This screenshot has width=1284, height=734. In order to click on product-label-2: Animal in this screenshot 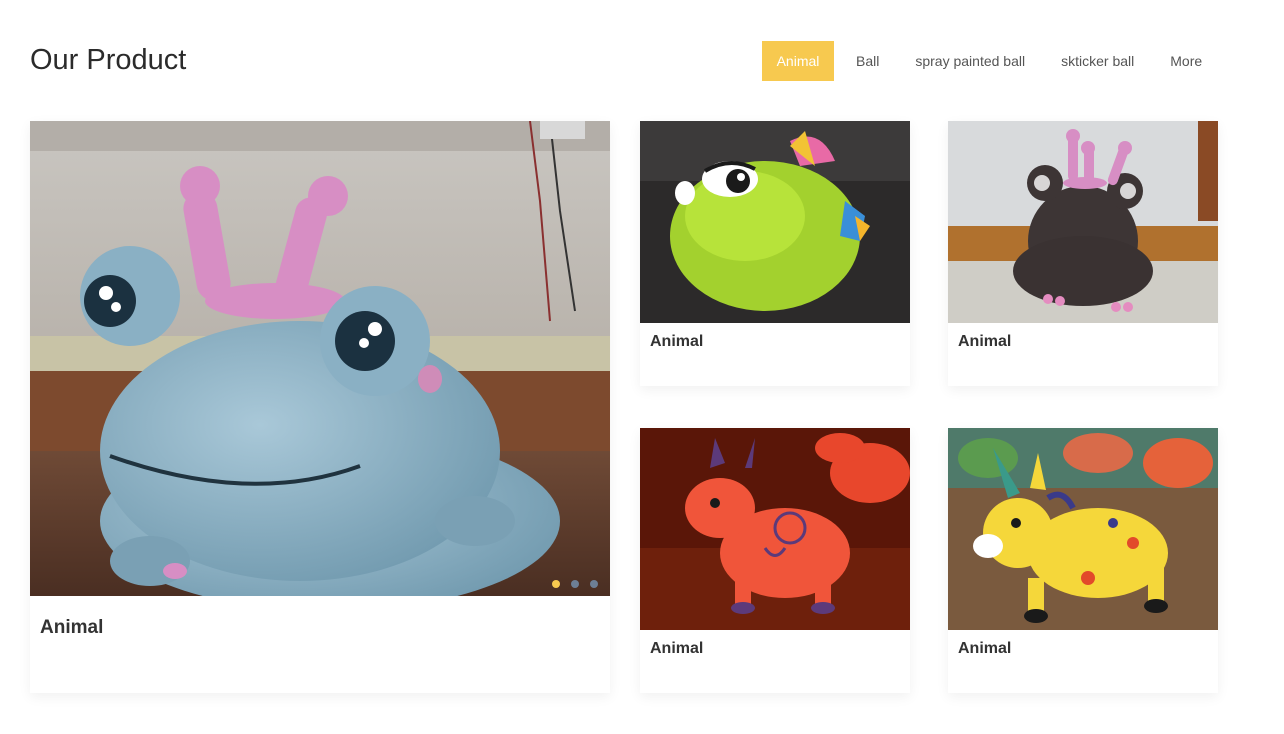, I will do `click(1083, 337)`.